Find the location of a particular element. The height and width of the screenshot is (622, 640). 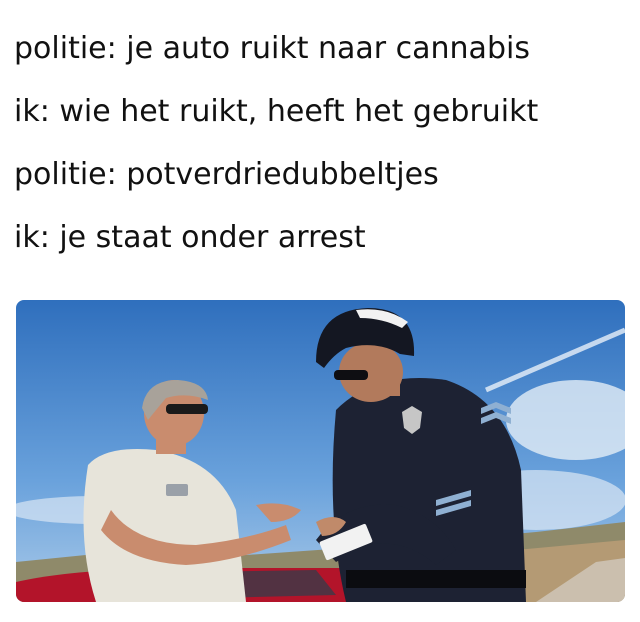

caption-line-1: politie: je auto ruikt naar cannabis is located at coordinates (272, 48).